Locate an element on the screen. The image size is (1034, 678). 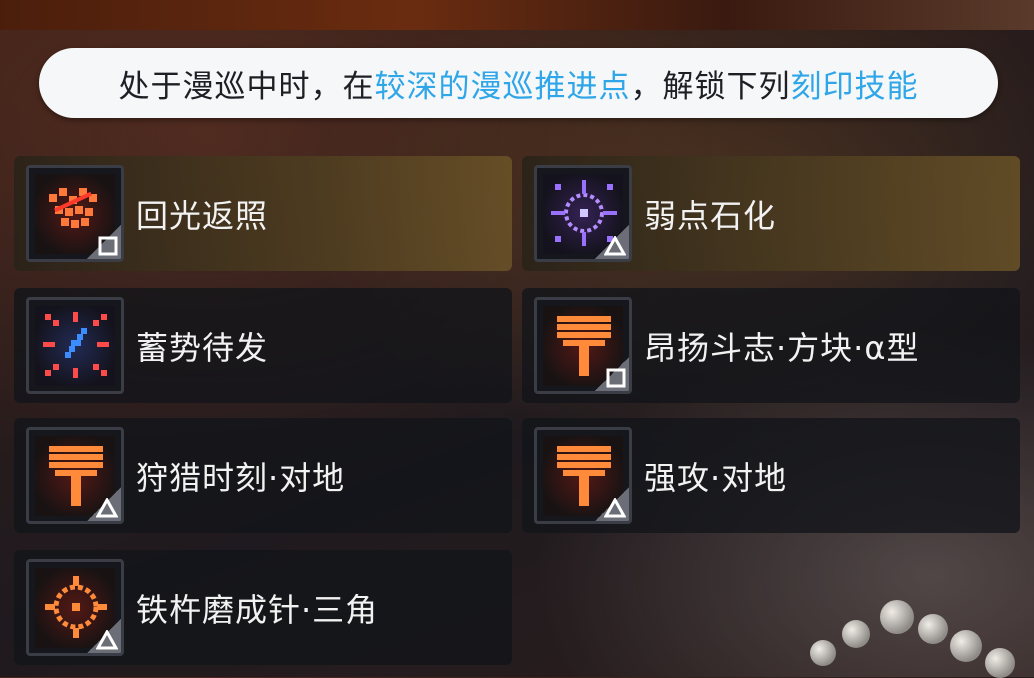
skill-card-xushidaifa: 蓄势待发 is located at coordinates (263, 345).